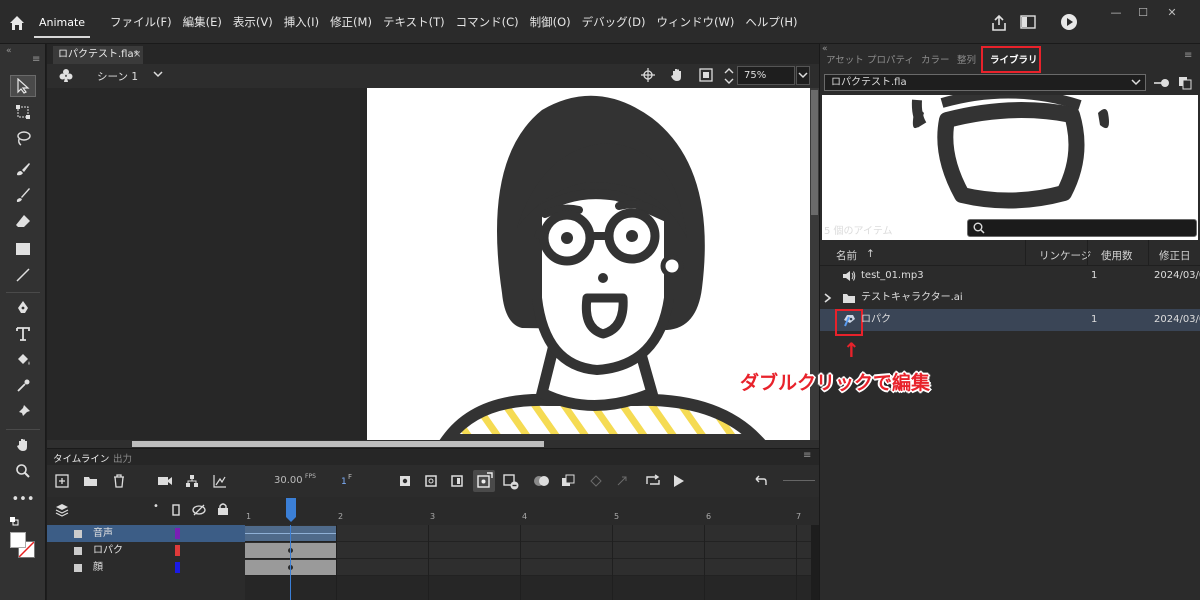 The height and width of the screenshot is (600, 1200). Describe the element at coordinates (156, 506) in the screenshot. I see `highlight-column-icon: •` at that location.